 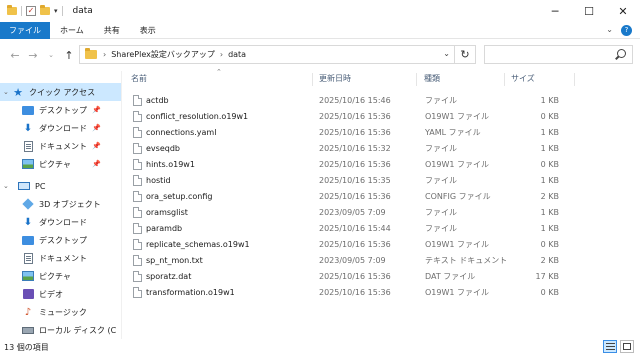 I want to click on column-header-size: サイズ, so click(x=541, y=79).